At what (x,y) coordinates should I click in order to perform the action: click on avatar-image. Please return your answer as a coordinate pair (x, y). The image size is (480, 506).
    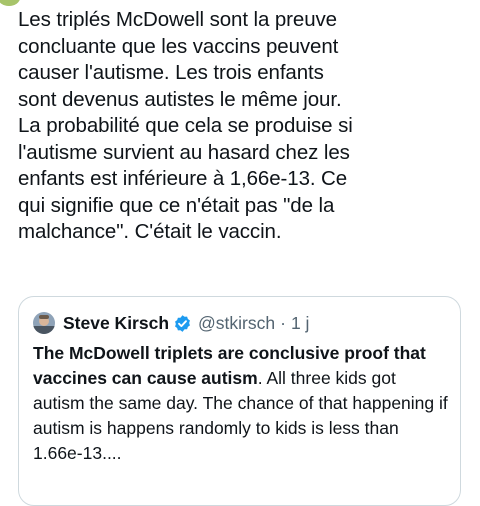
    Looking at the image, I should click on (44, 323).